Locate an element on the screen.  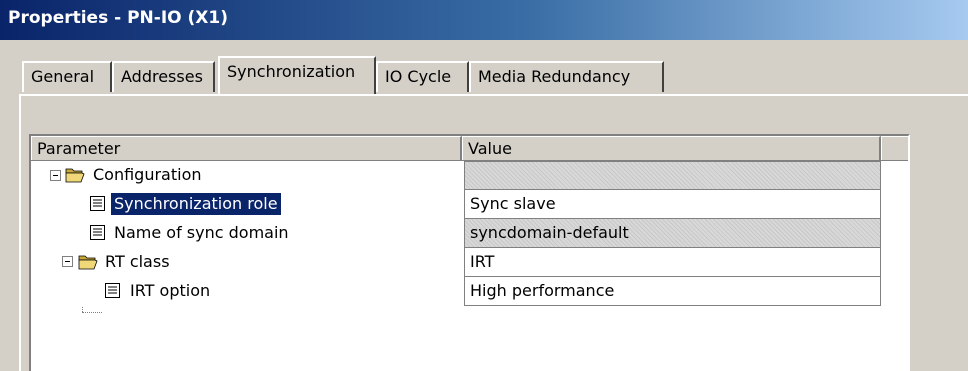
header-filler is located at coordinates (894, 148).